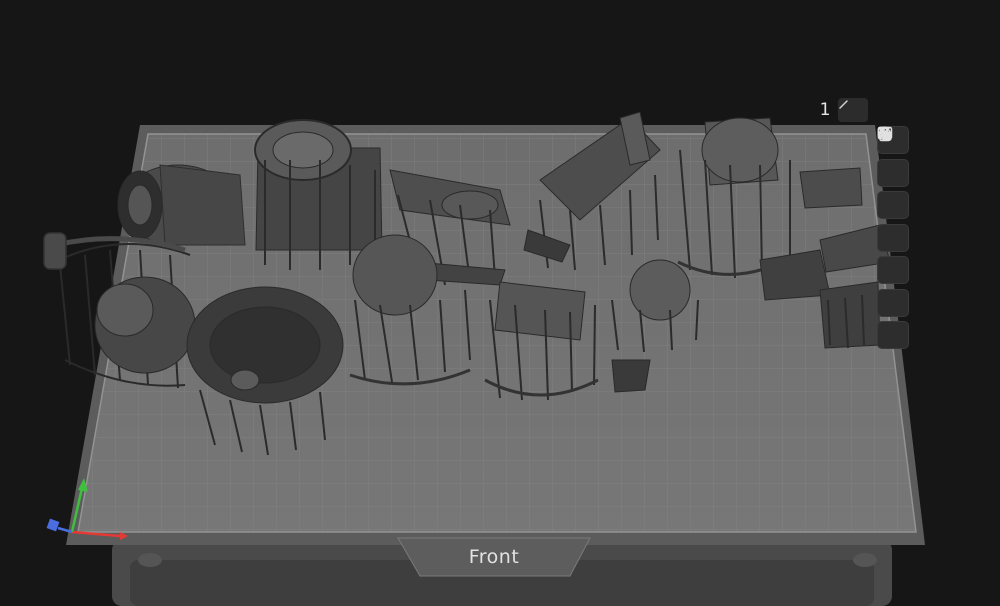 This screenshot has width=1000, height=606. Describe the element at coordinates (884, 133) in the screenshot. I see `add-icon` at that location.